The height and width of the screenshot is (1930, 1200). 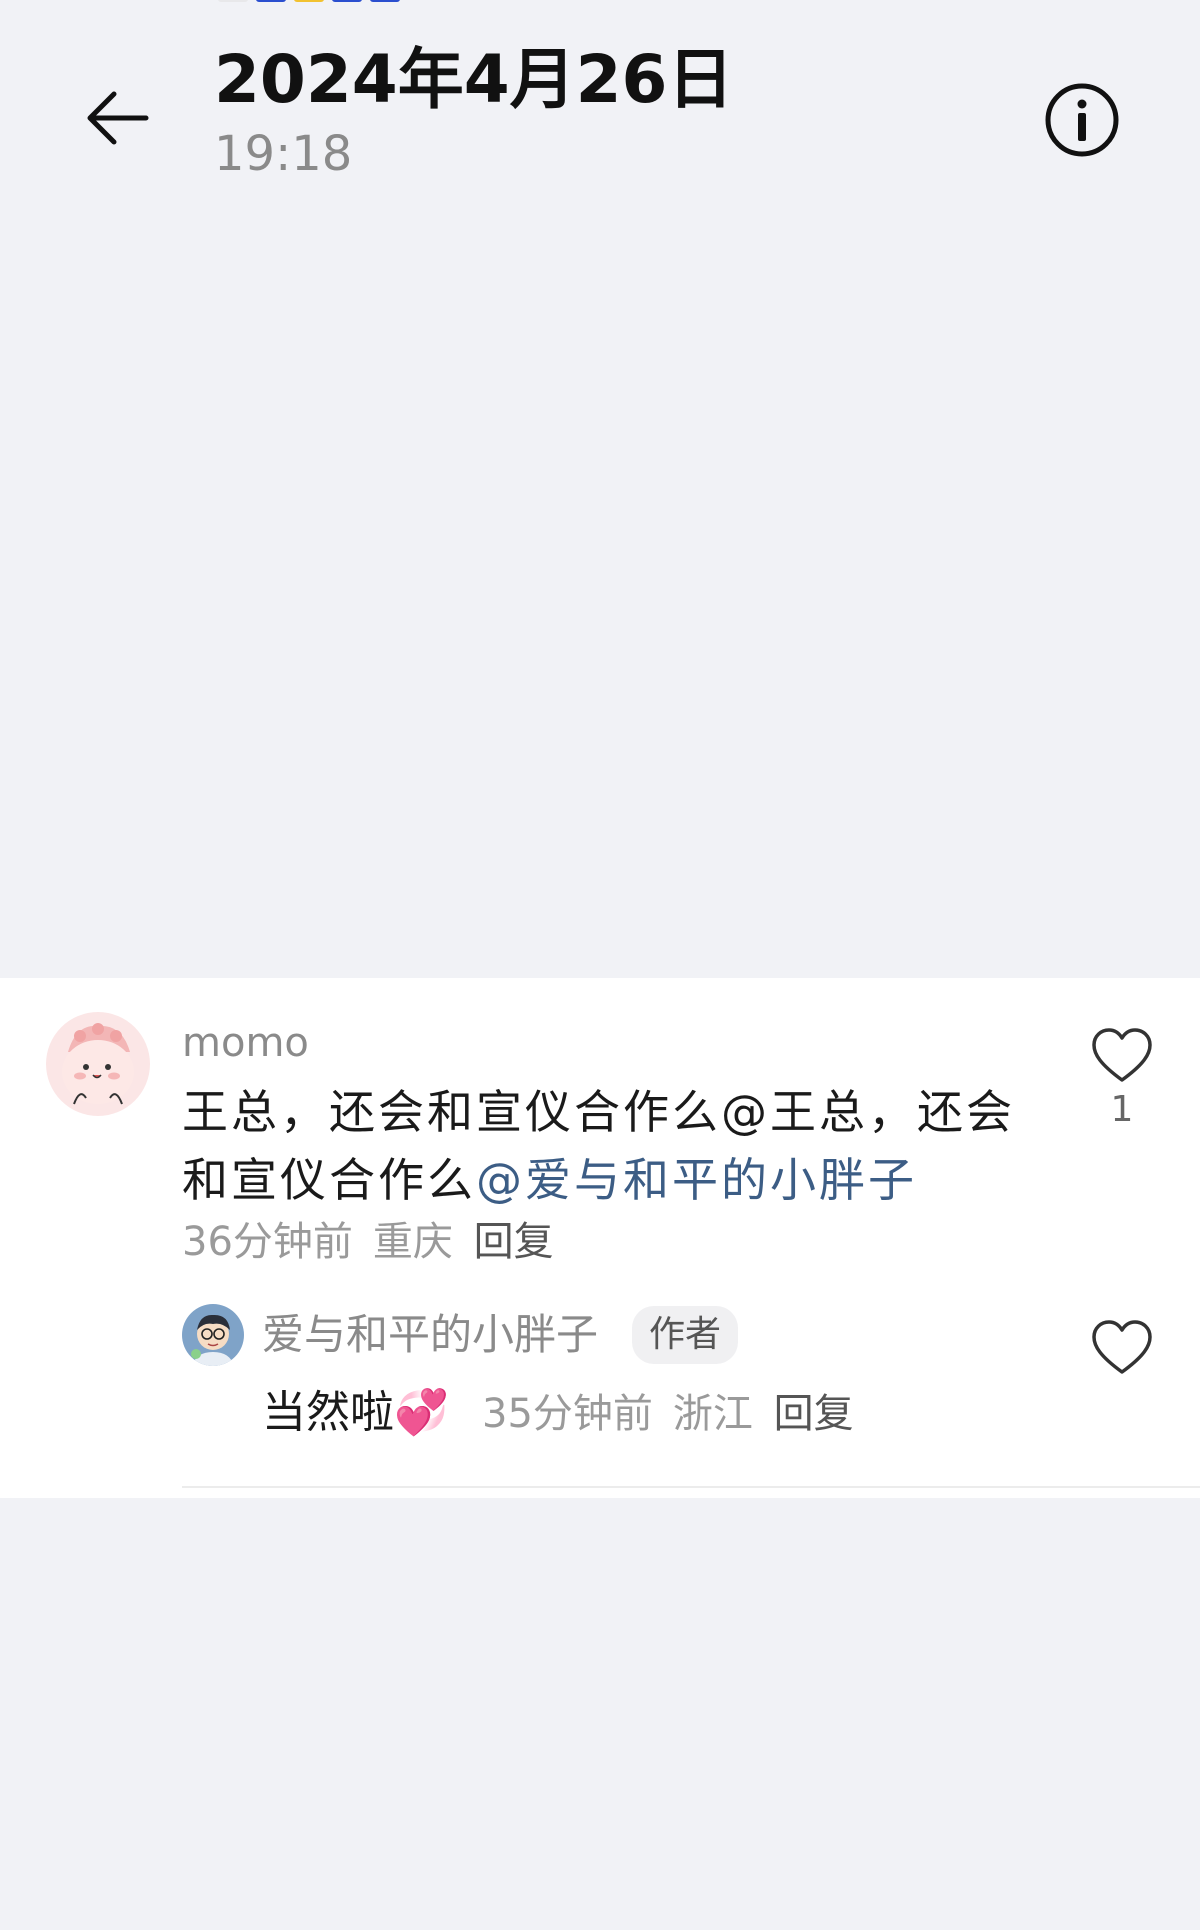 I want to click on avatar, so click(x=98, y=1064).